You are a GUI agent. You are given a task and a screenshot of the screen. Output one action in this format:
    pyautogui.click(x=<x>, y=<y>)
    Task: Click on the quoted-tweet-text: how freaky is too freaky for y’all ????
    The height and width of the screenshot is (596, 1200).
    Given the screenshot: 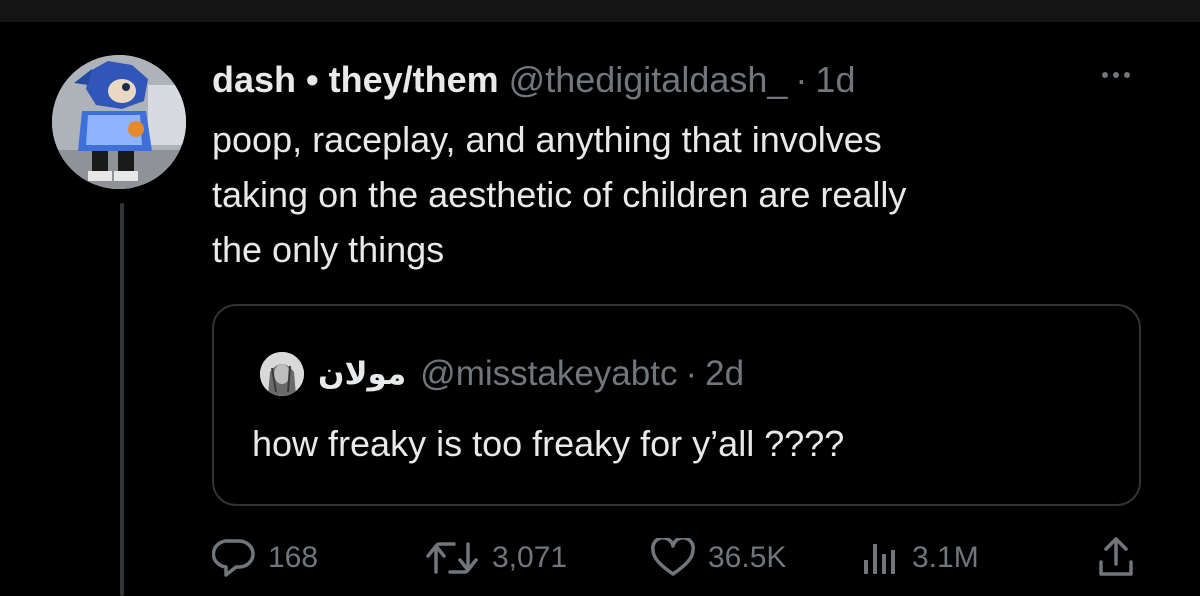 What is the action you would take?
    pyautogui.click(x=548, y=443)
    